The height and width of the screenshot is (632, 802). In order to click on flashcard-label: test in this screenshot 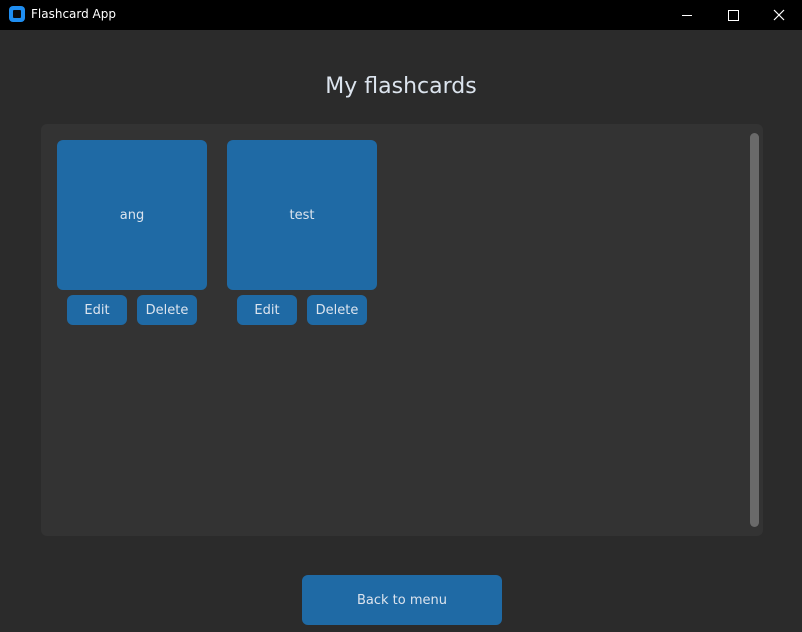, I will do `click(302, 215)`.